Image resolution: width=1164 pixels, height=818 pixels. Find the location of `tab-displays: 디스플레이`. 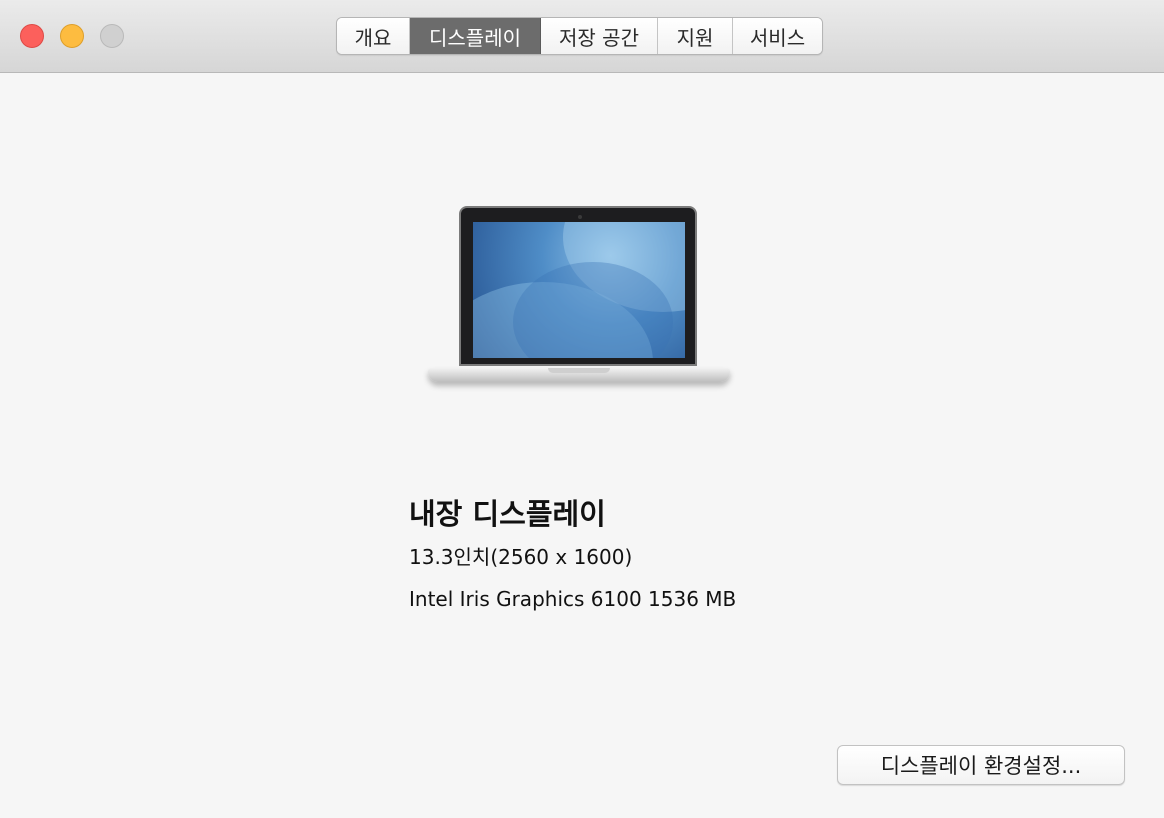

tab-displays: 디스플레이 is located at coordinates (475, 36).